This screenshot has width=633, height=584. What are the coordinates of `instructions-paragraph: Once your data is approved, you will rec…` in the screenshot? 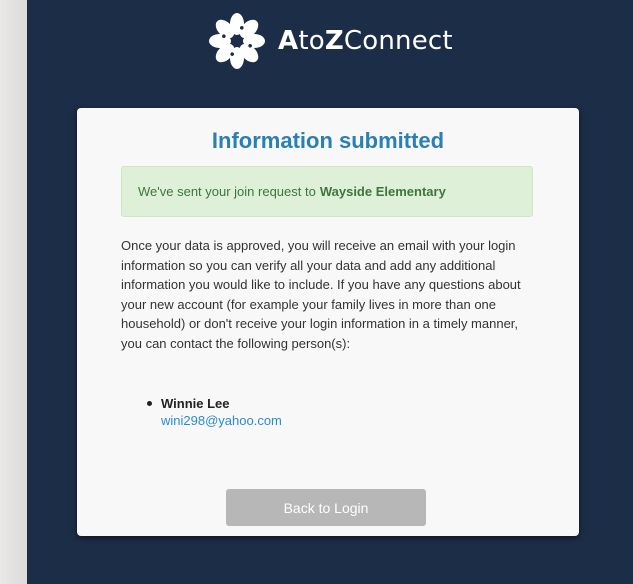 It's located at (321, 294).